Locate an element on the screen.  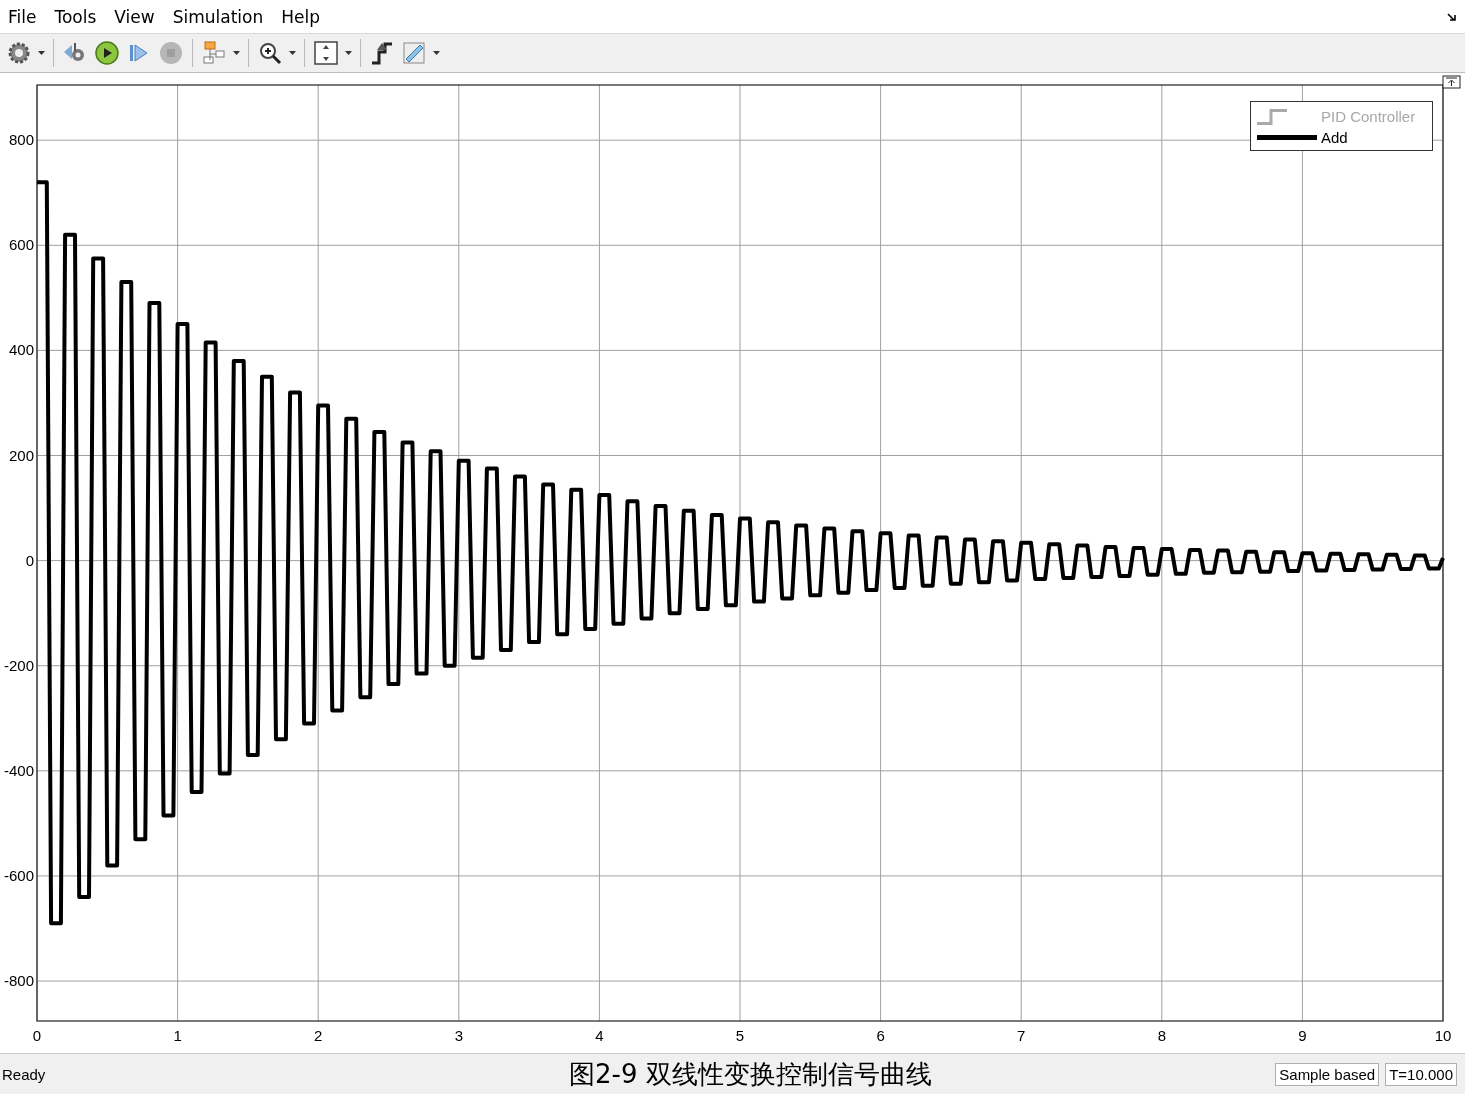
tick-label: 1 is located at coordinates (177, 1035).